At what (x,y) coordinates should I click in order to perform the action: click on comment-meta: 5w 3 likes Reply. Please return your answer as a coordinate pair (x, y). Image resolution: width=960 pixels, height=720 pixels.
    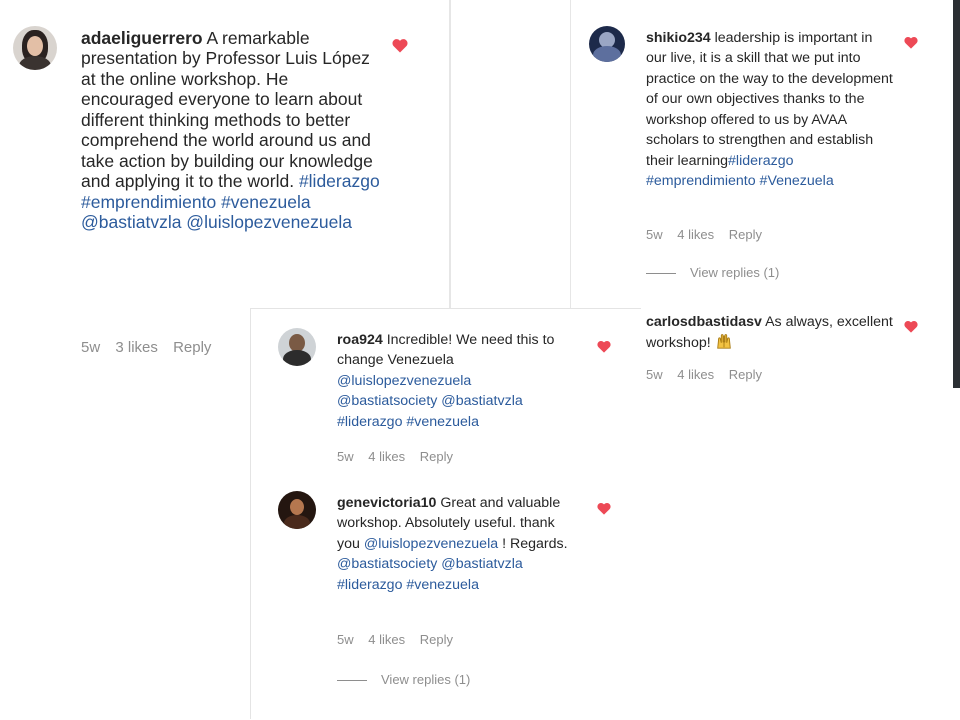
    Looking at the image, I should click on (151, 347).